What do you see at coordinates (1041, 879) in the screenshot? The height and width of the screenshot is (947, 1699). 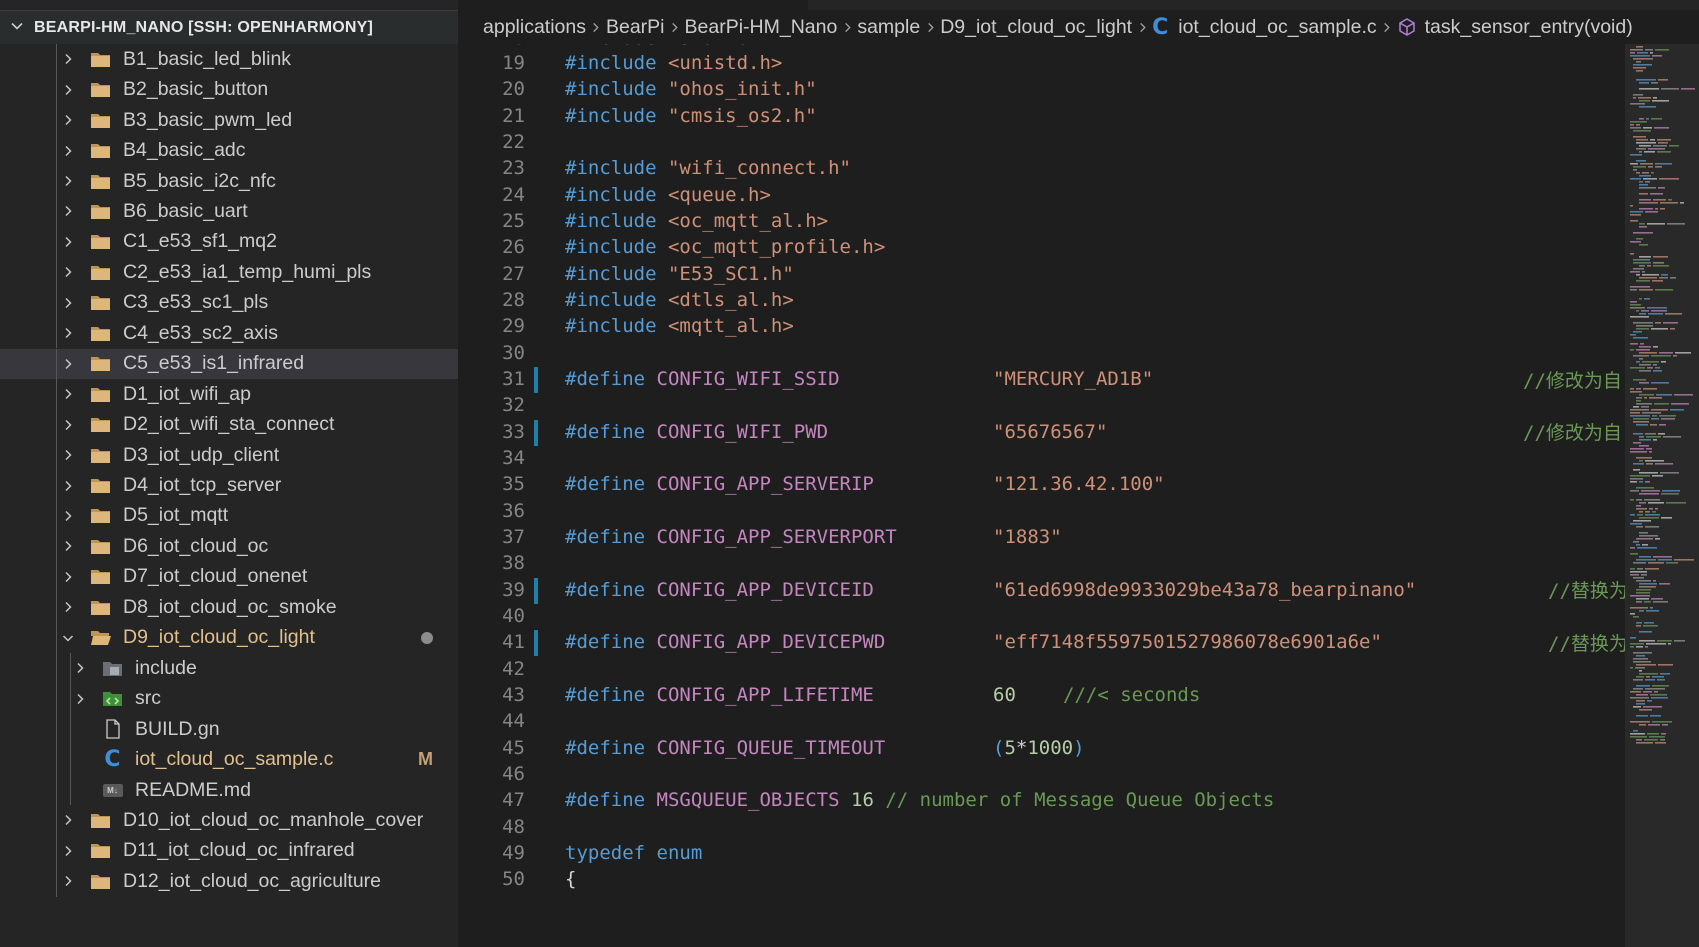 I see `code-line: 50 {` at bounding box center [1041, 879].